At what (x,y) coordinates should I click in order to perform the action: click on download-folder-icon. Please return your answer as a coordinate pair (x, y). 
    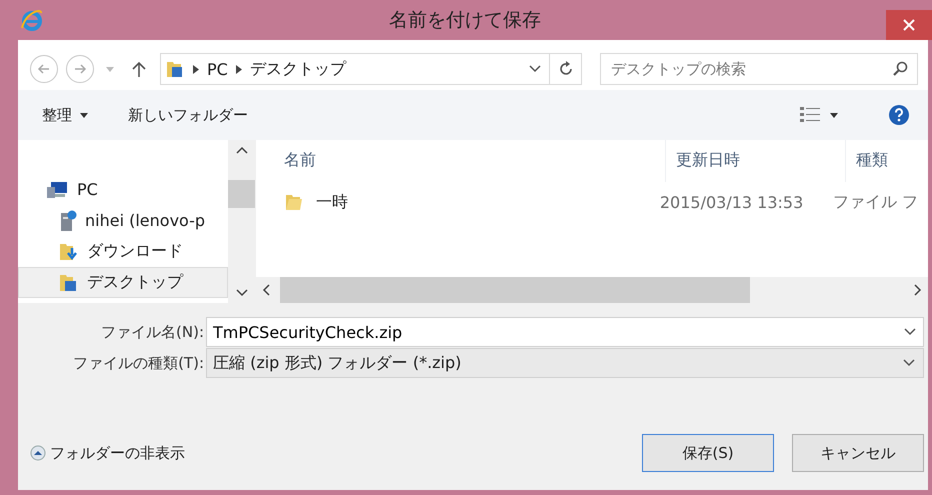
    Looking at the image, I should click on (69, 252).